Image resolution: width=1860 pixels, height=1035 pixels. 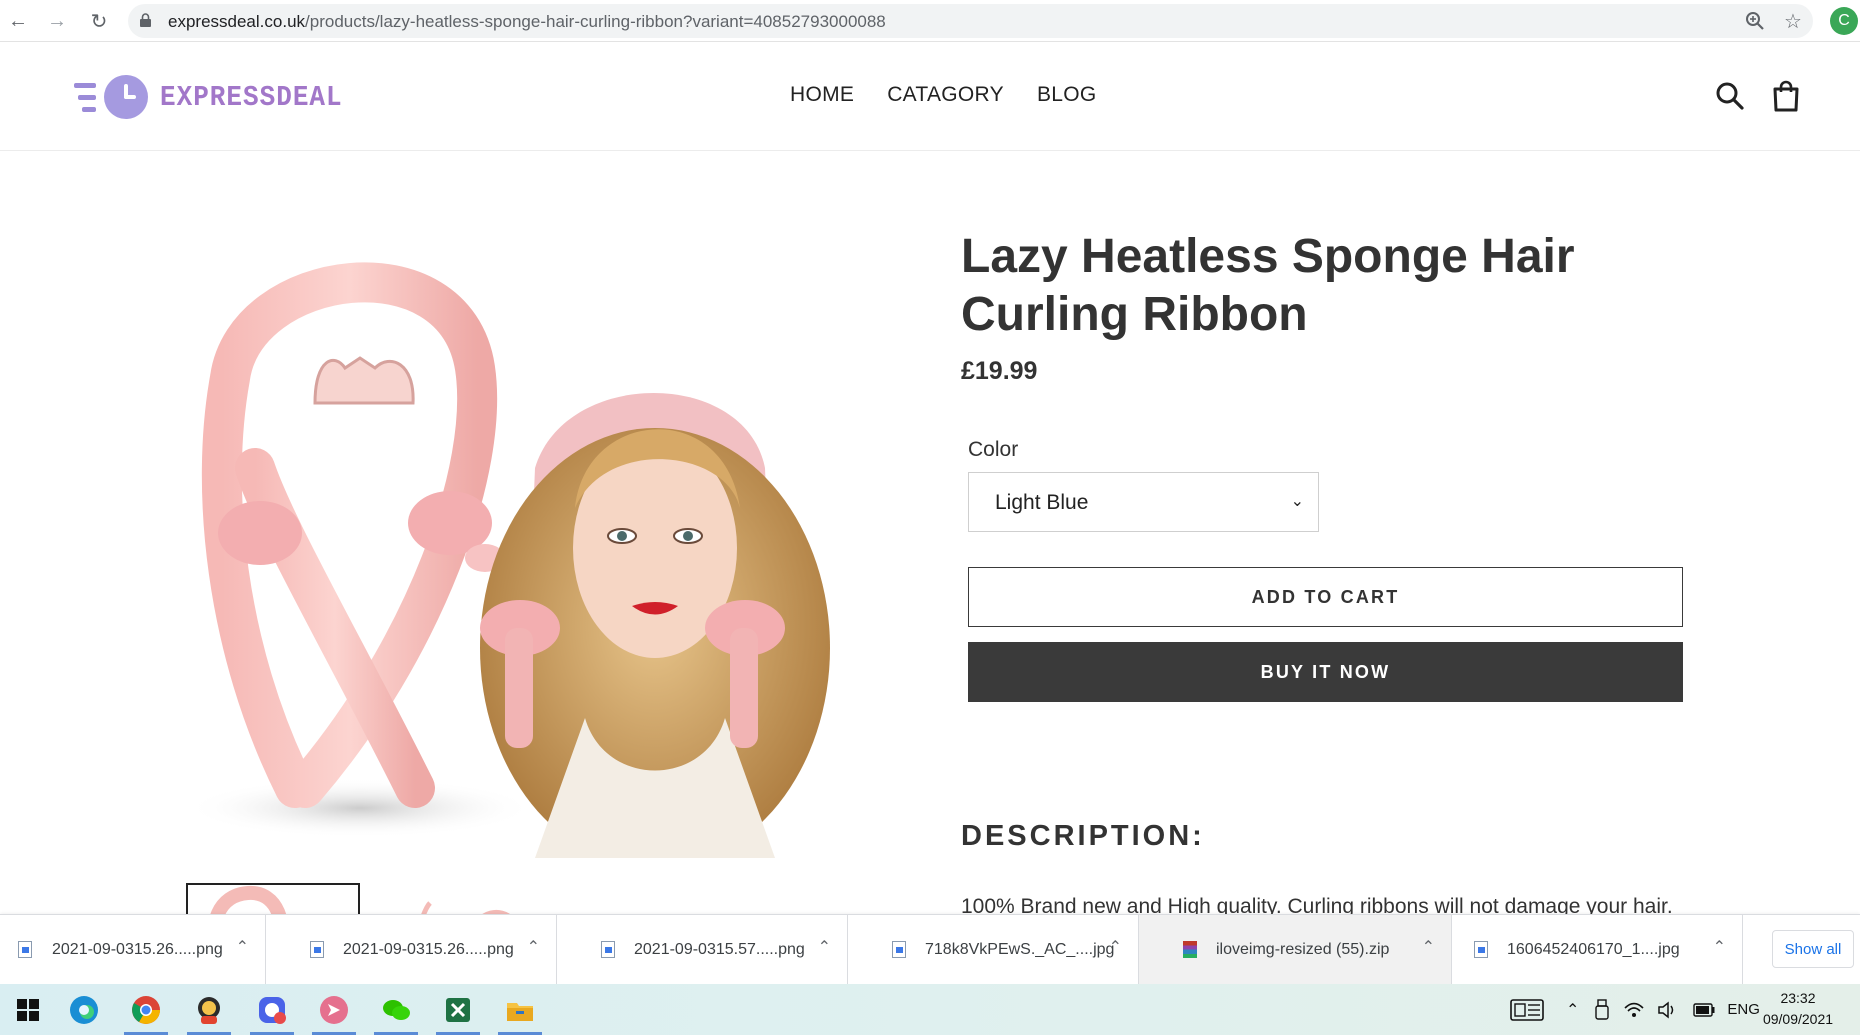 I want to click on nav-home: HOME, so click(x=822, y=95).